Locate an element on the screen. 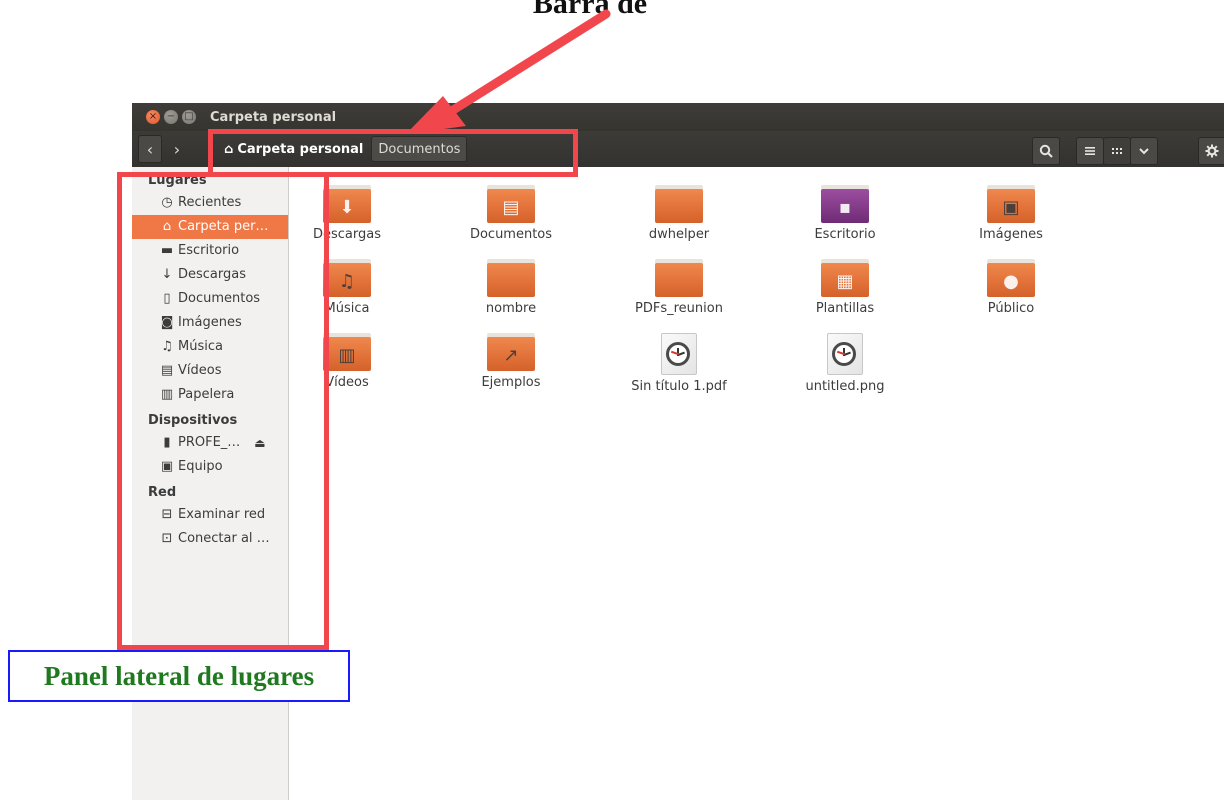  folder-item: ▥ Vídeos is located at coordinates (347, 368).